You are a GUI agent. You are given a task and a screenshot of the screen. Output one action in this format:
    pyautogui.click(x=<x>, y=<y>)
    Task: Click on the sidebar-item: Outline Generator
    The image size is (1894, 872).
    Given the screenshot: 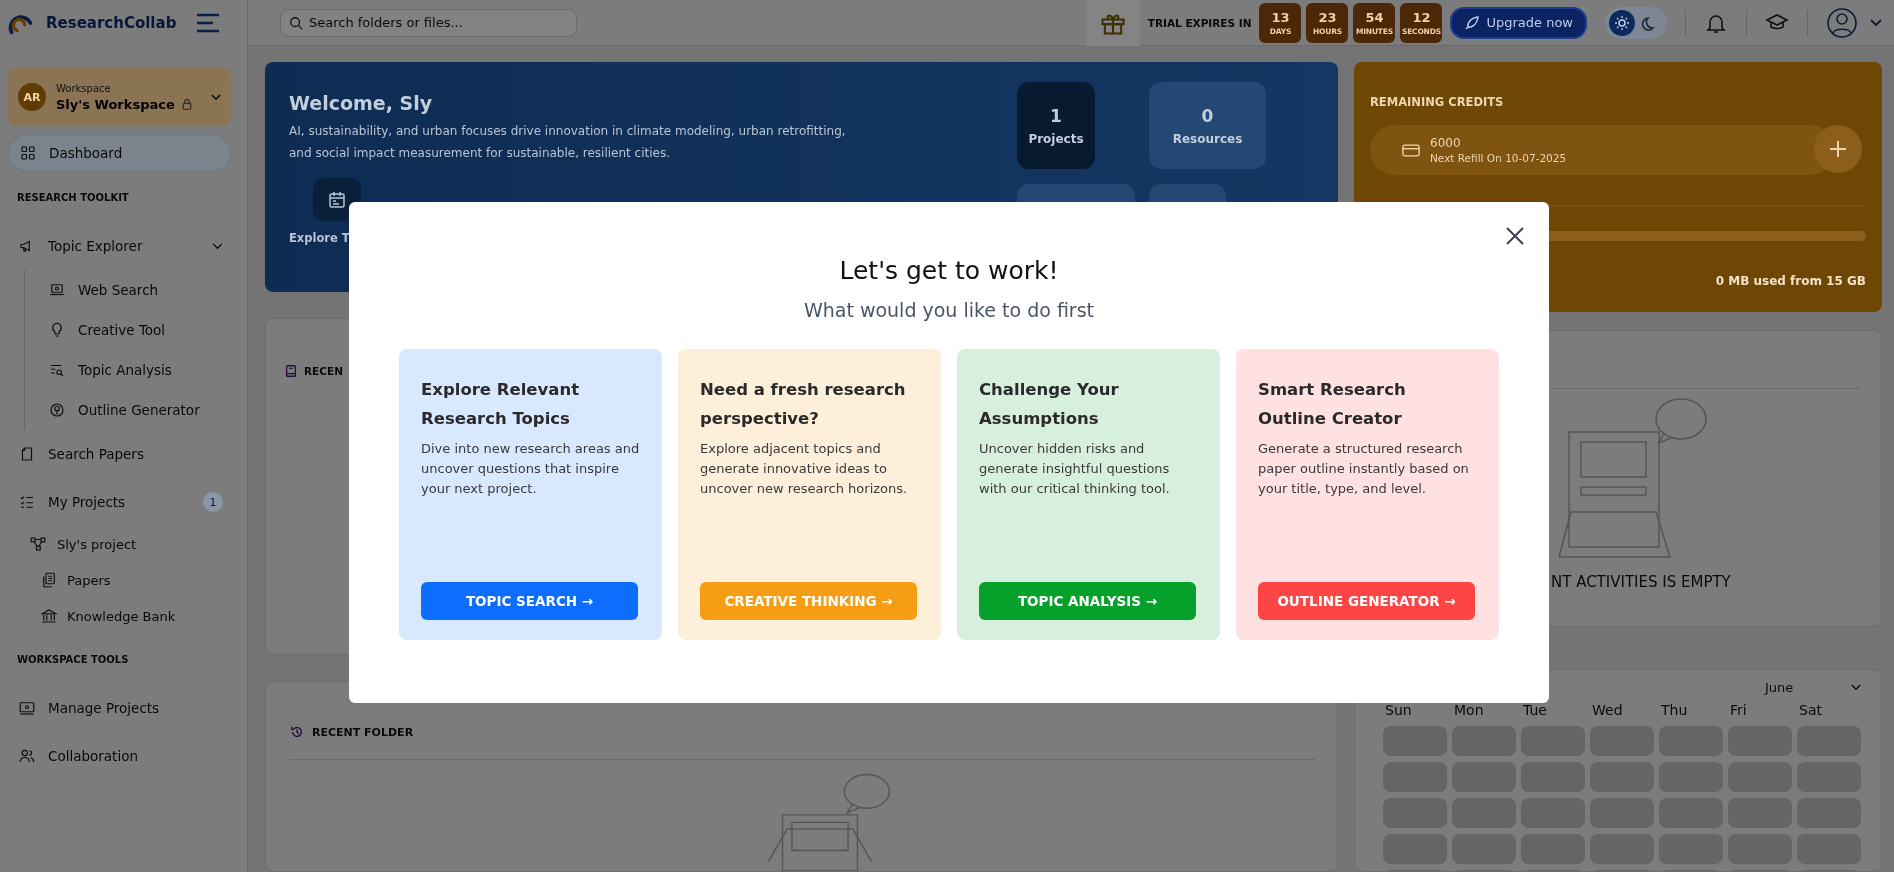 What is the action you would take?
    pyautogui.click(x=119, y=410)
    